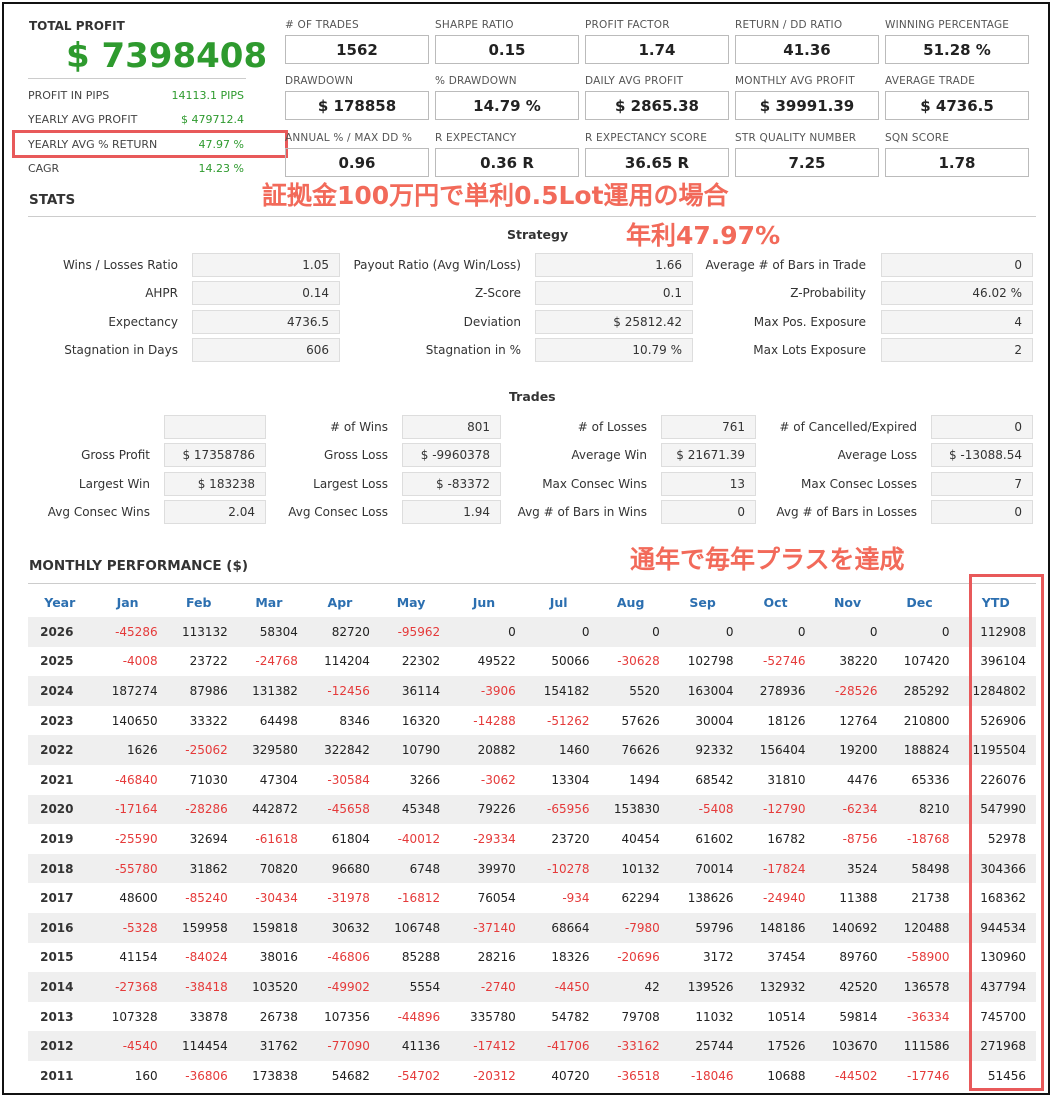 The image size is (1056, 1101). What do you see at coordinates (339, 868) in the screenshot?
I see `month-cell: 96680` at bounding box center [339, 868].